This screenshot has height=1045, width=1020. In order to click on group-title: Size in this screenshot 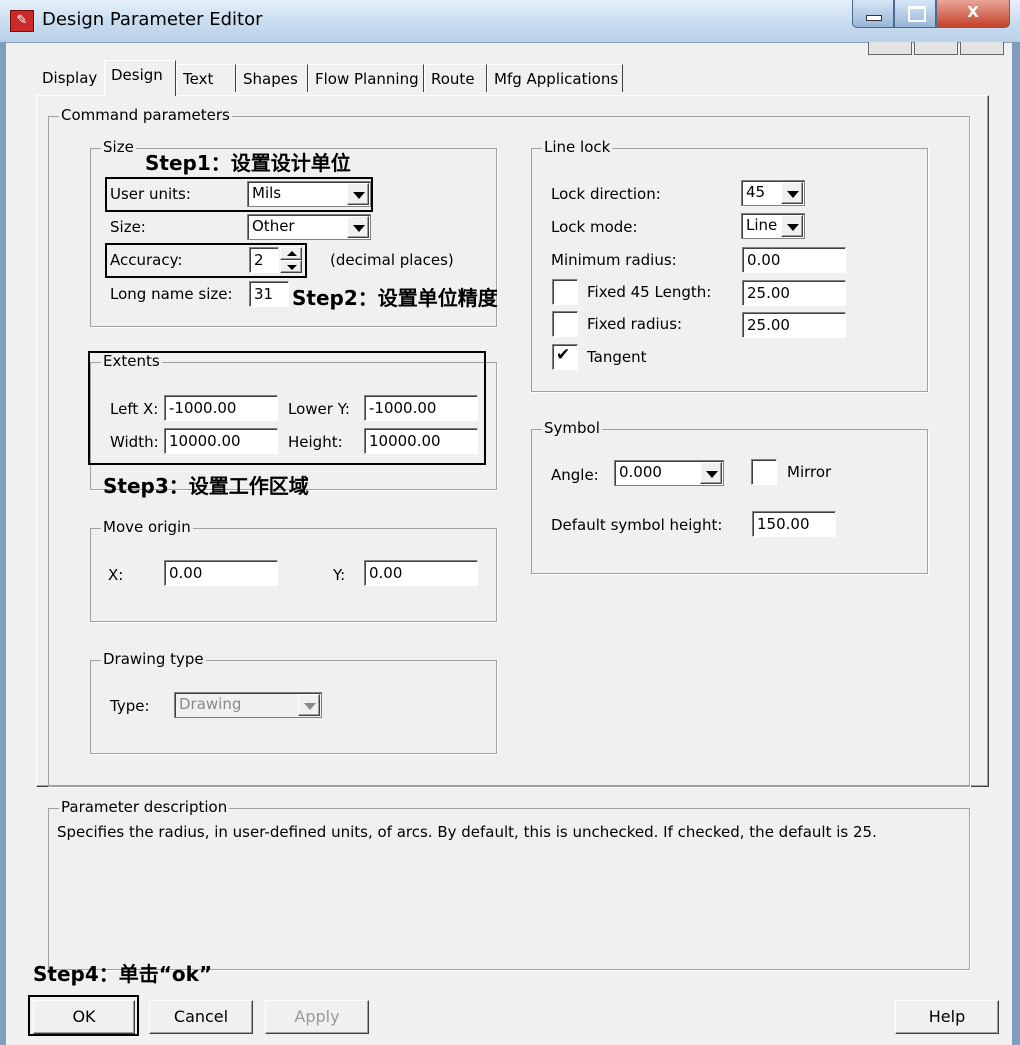, I will do `click(118, 147)`.